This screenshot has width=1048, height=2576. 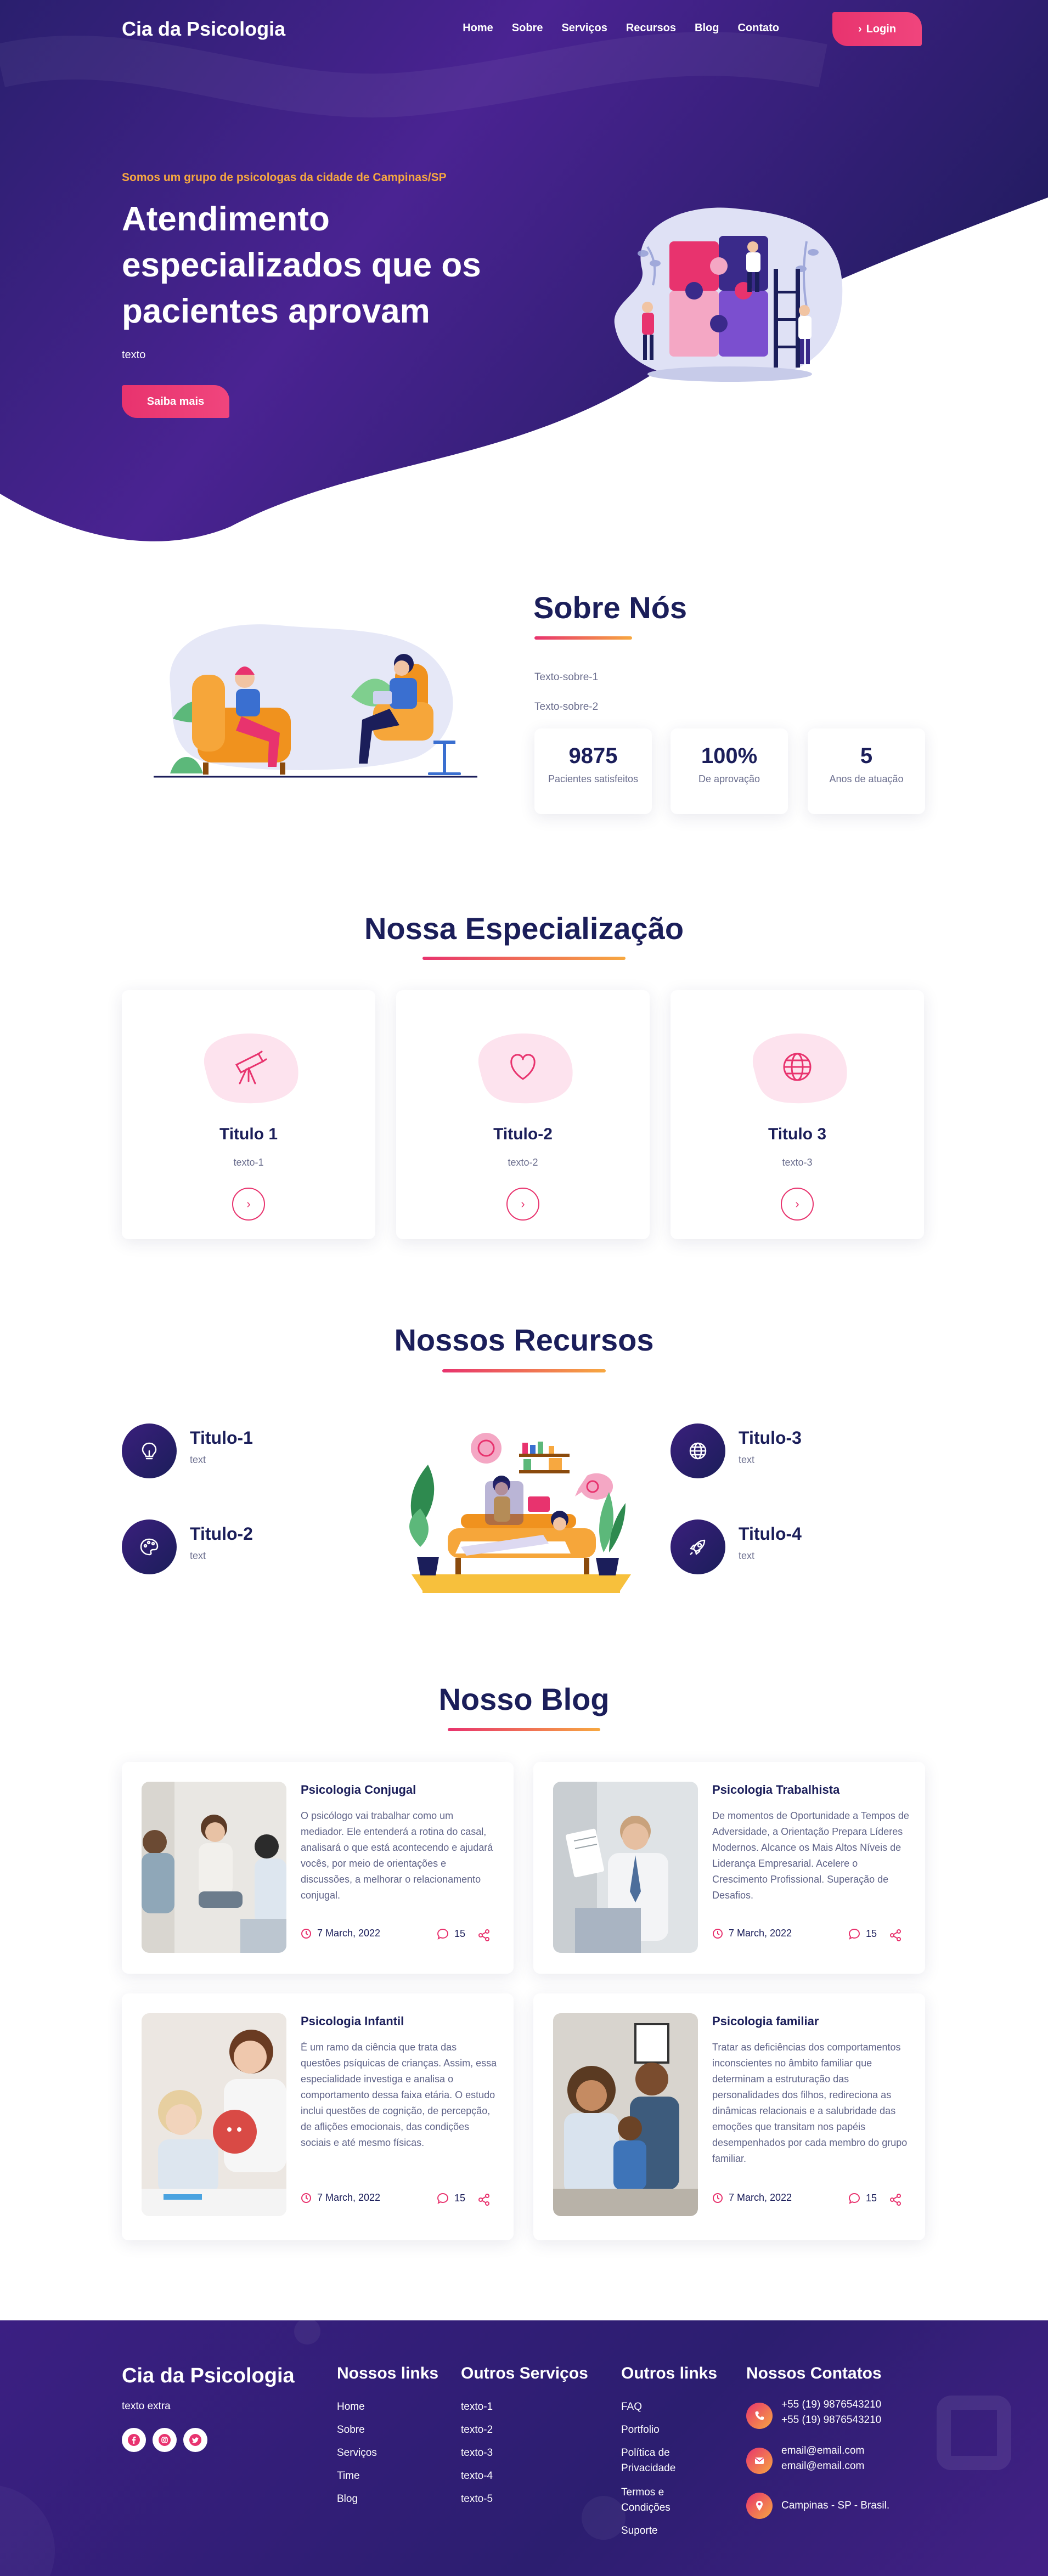 I want to click on saiba-mais-button: Saiba mais, so click(x=175, y=401).